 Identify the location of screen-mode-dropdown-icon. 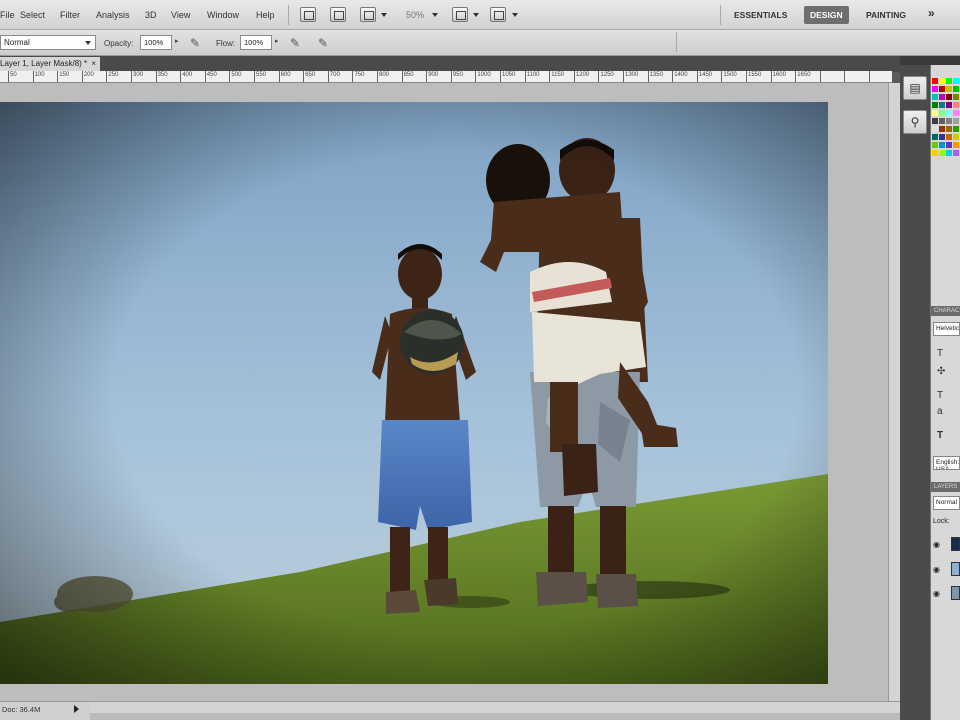
(515, 15).